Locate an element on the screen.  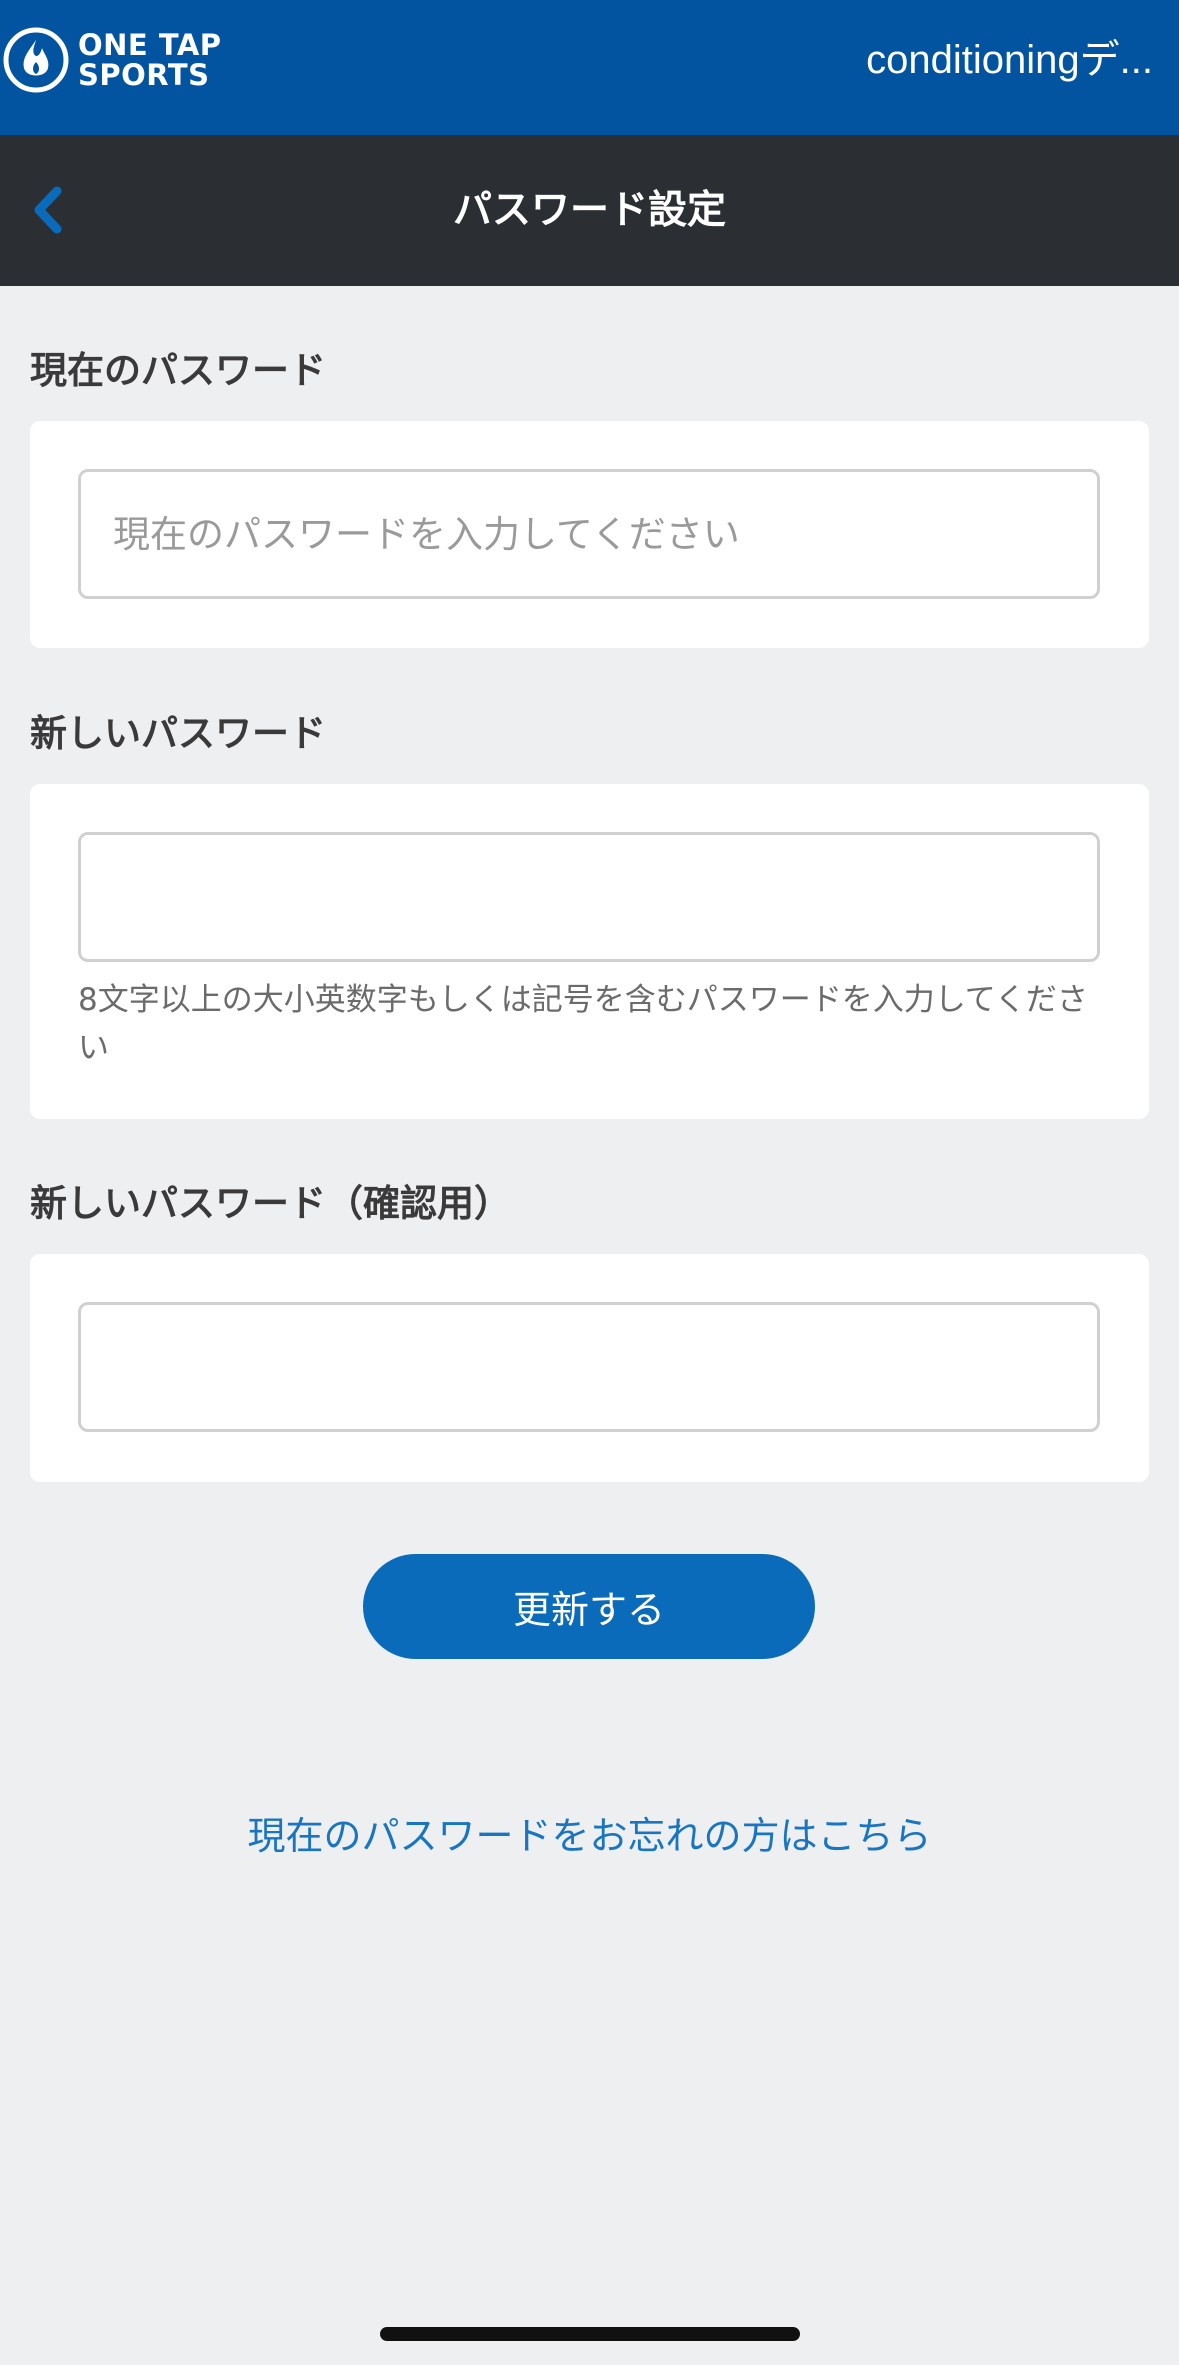
confirm-password-label: 新しいパスワード（確認用） is located at coordinates (270, 1203).